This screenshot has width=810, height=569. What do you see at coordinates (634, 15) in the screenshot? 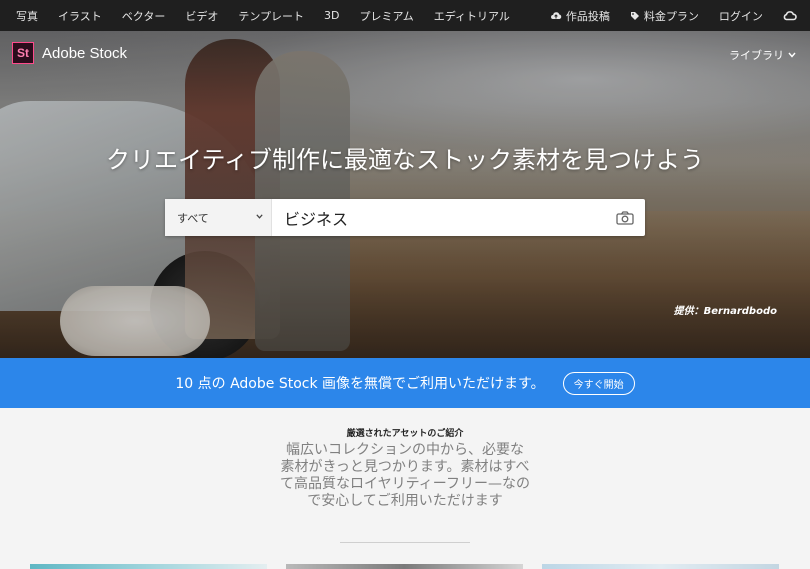
I see `tag-icon` at bounding box center [634, 15].